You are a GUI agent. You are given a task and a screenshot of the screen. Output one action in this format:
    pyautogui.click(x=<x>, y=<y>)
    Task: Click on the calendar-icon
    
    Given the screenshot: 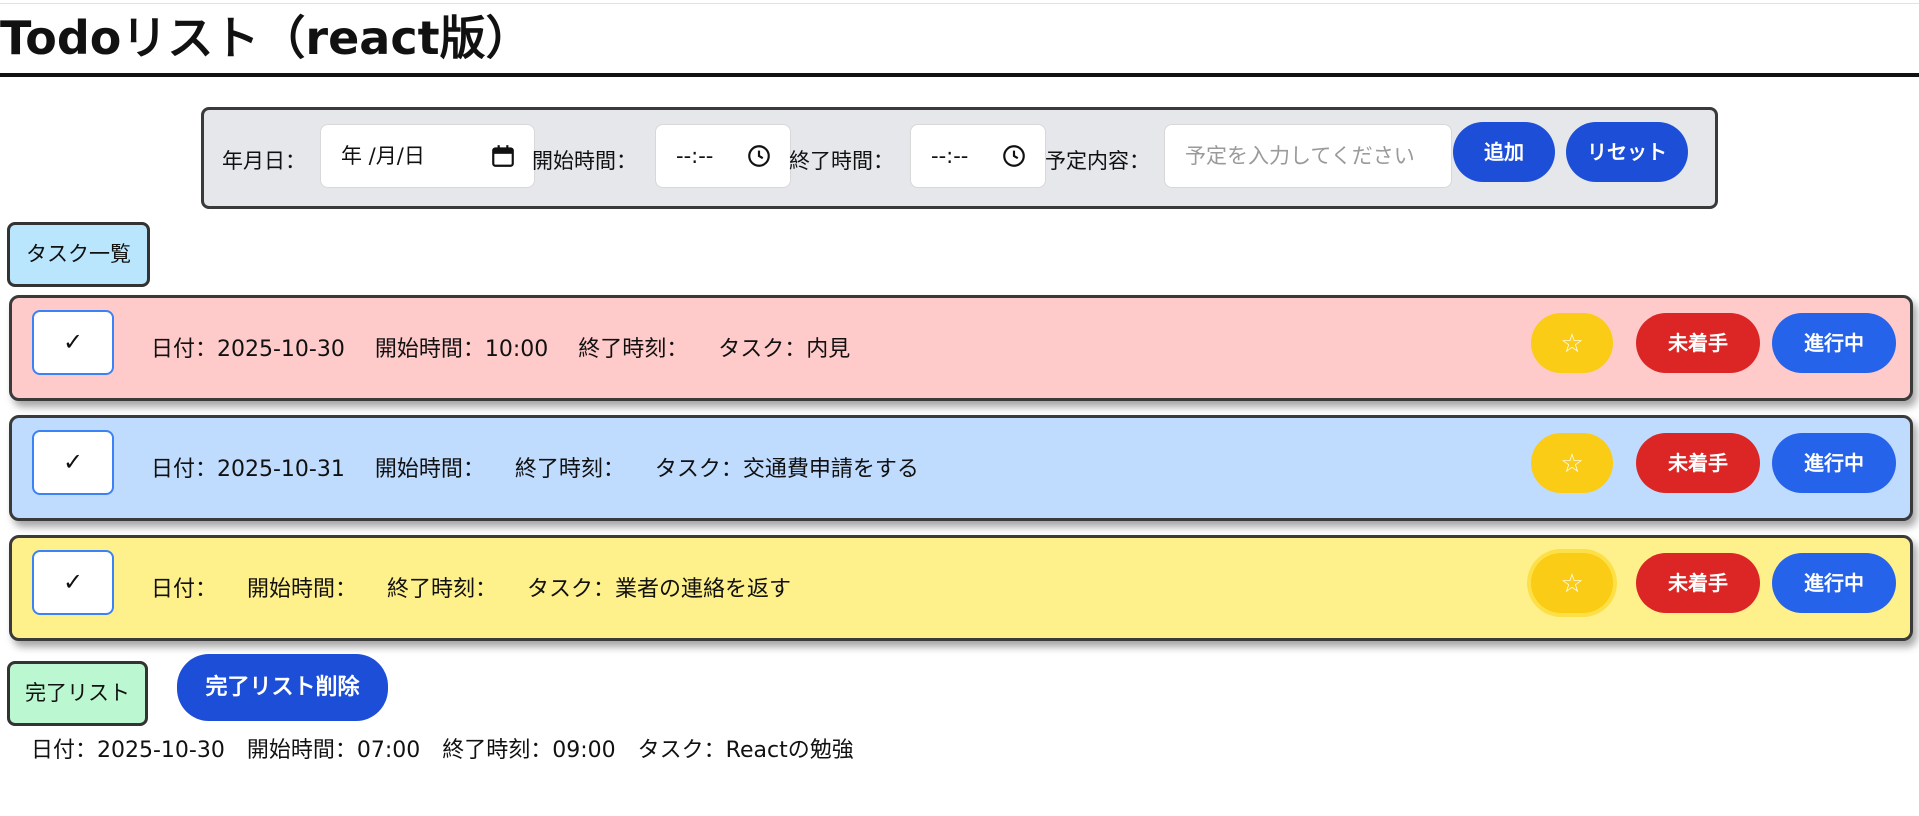 What is the action you would take?
    pyautogui.click(x=503, y=156)
    